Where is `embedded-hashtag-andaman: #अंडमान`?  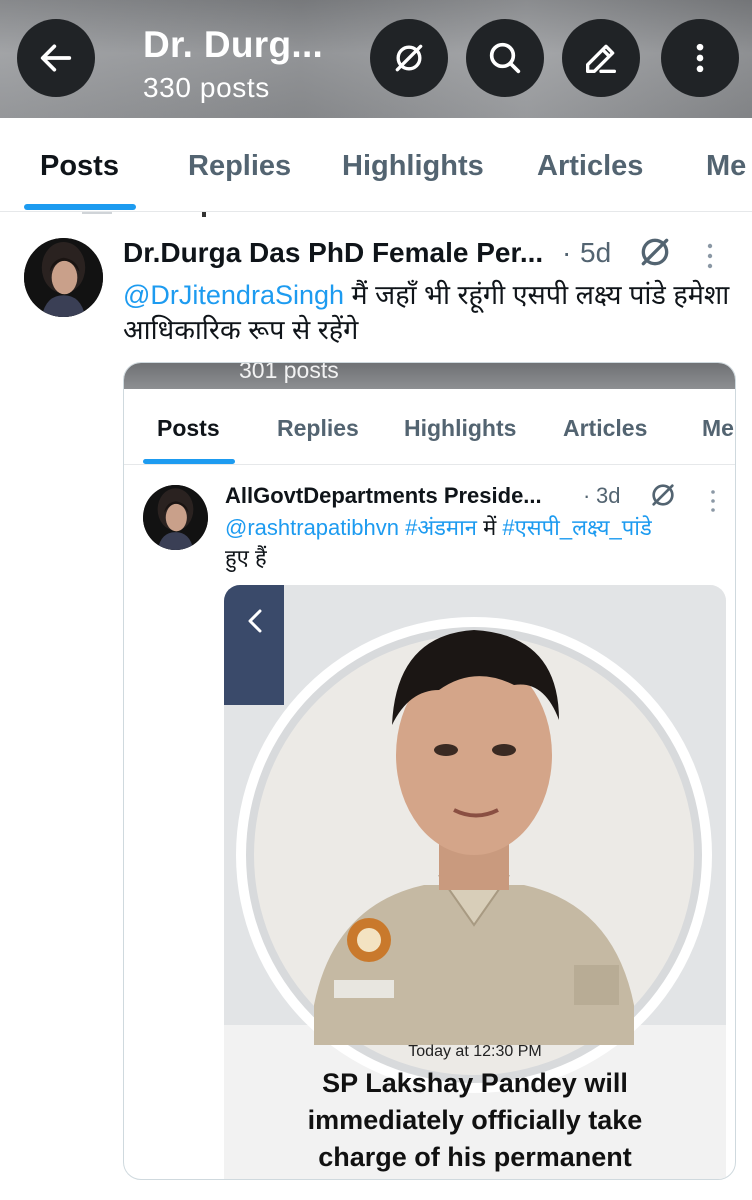
embedded-hashtag-andaman: #अंडमान is located at coordinates (441, 527).